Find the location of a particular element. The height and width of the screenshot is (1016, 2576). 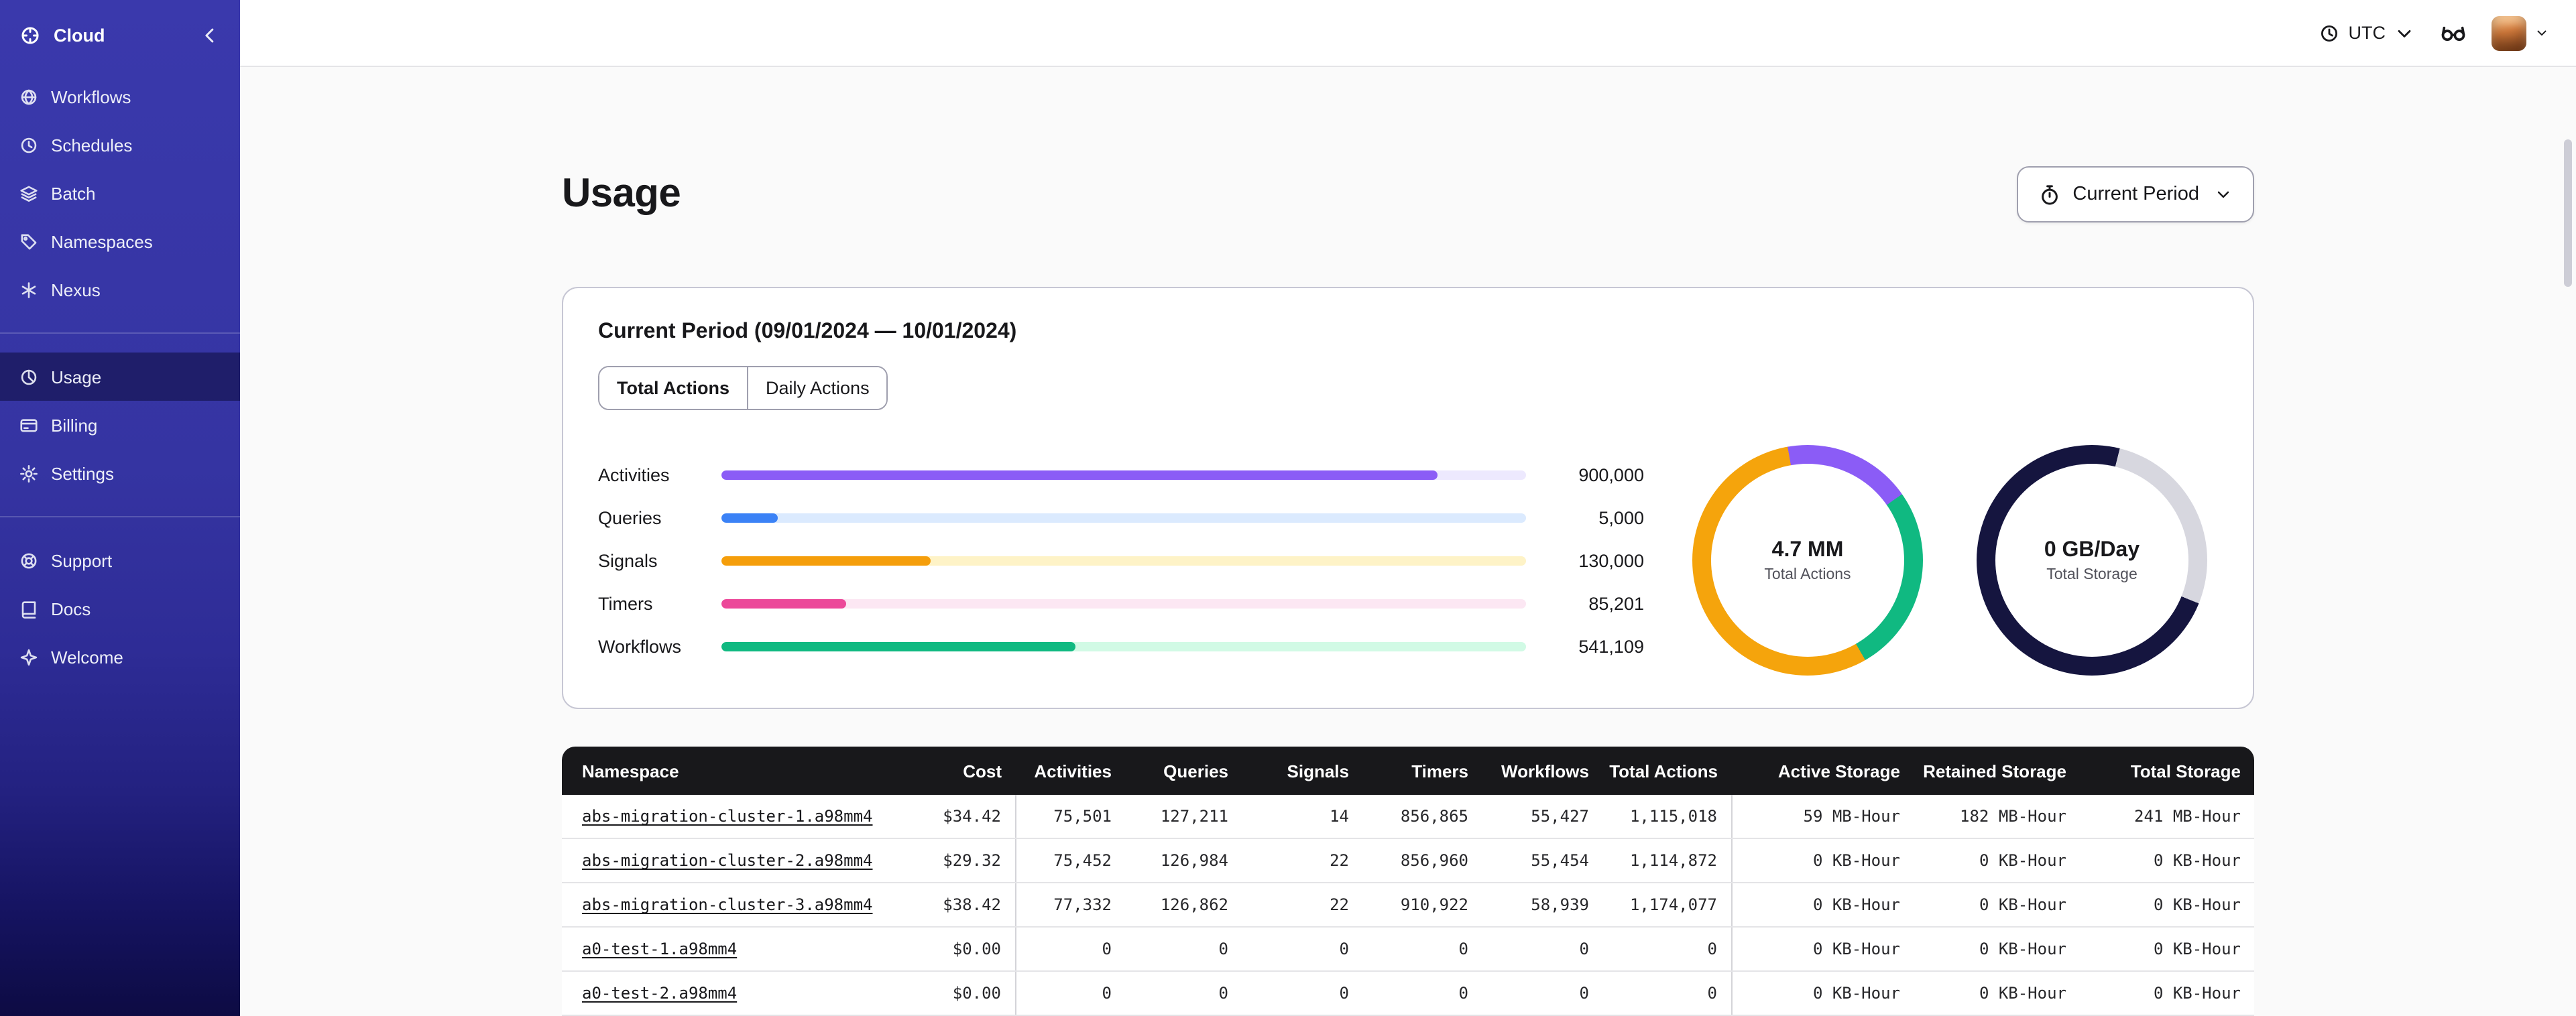

column-cost: Cost is located at coordinates (929, 771).